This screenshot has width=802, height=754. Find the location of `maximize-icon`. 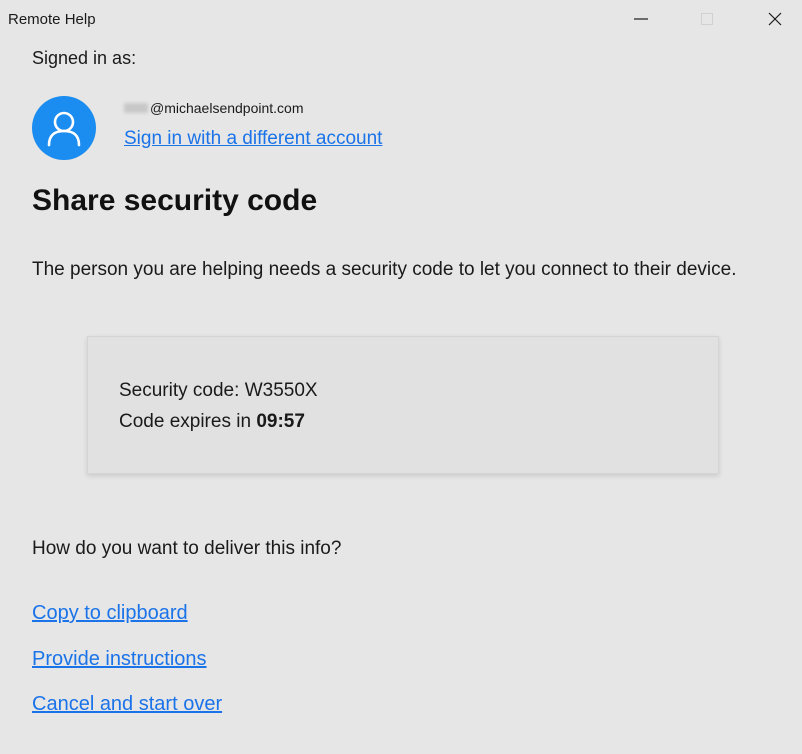

maximize-icon is located at coordinates (707, 19).